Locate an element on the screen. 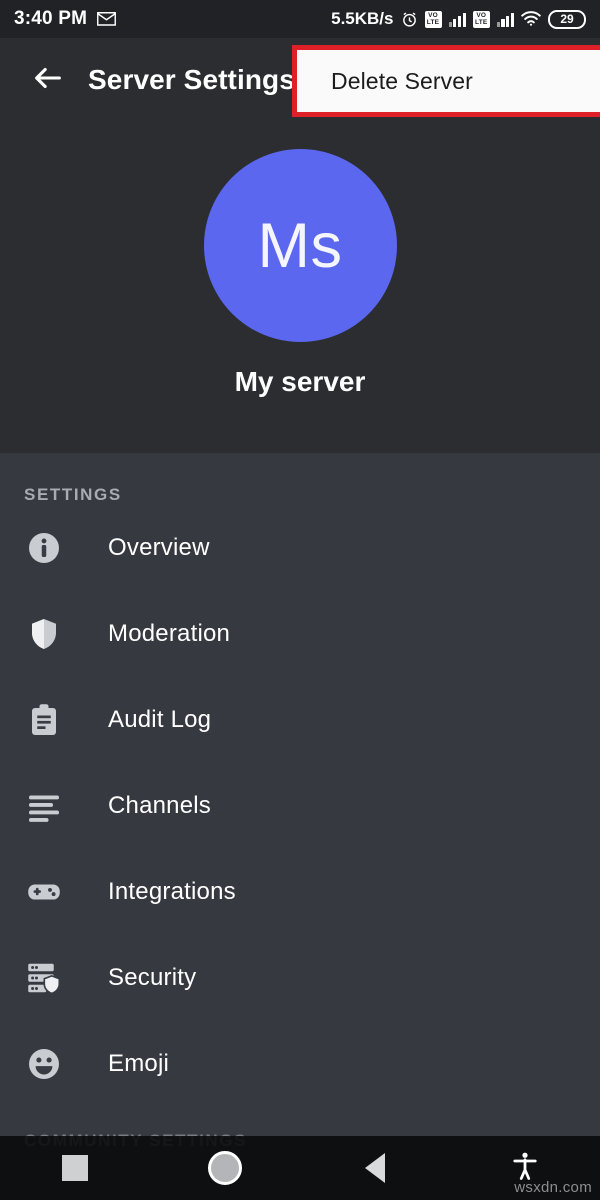  square-recents-icon is located at coordinates (75, 1168).